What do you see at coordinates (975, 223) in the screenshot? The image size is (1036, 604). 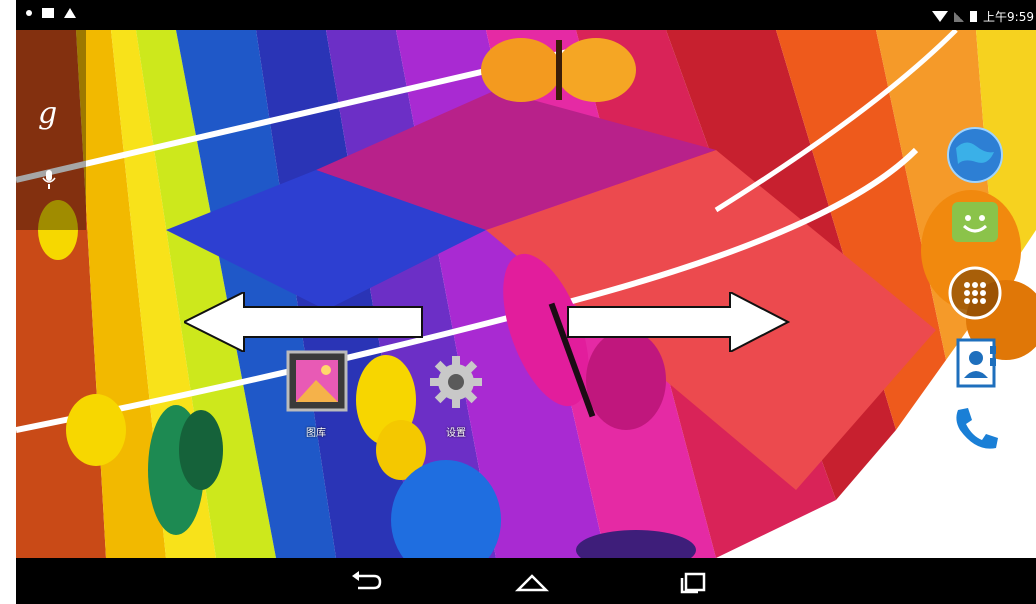 I see `store-icon` at bounding box center [975, 223].